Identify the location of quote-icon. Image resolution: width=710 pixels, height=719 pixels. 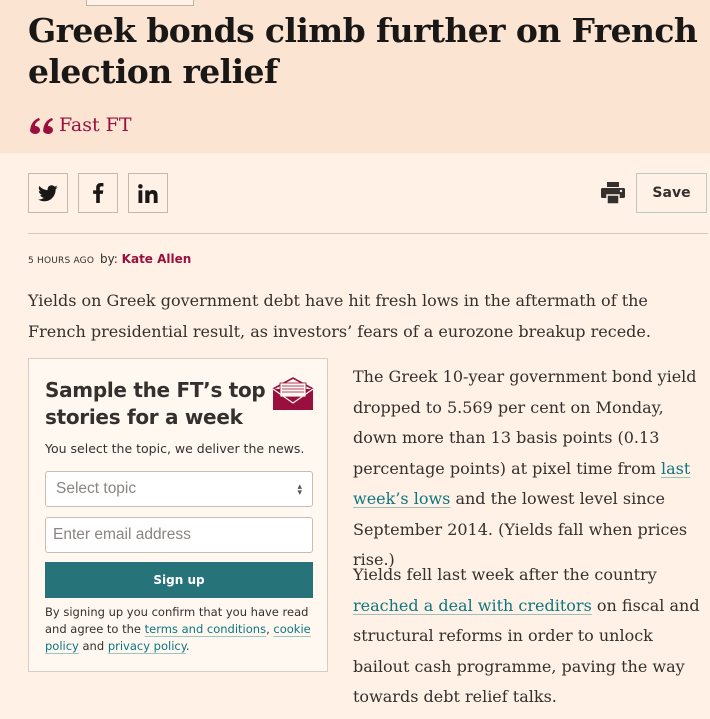
(41, 126).